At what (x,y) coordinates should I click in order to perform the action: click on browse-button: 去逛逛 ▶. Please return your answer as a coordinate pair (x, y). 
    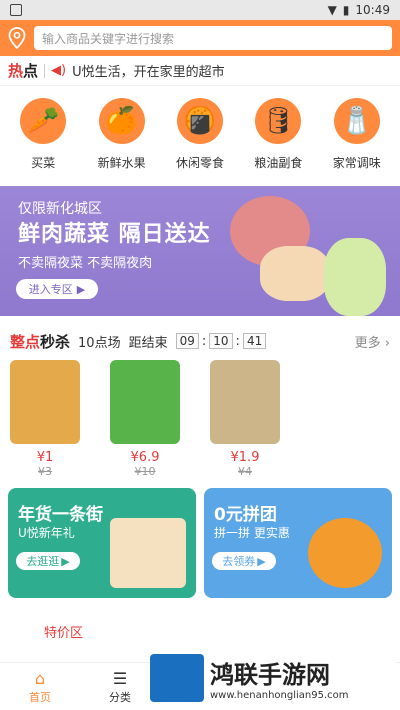
    Looking at the image, I should click on (48, 561).